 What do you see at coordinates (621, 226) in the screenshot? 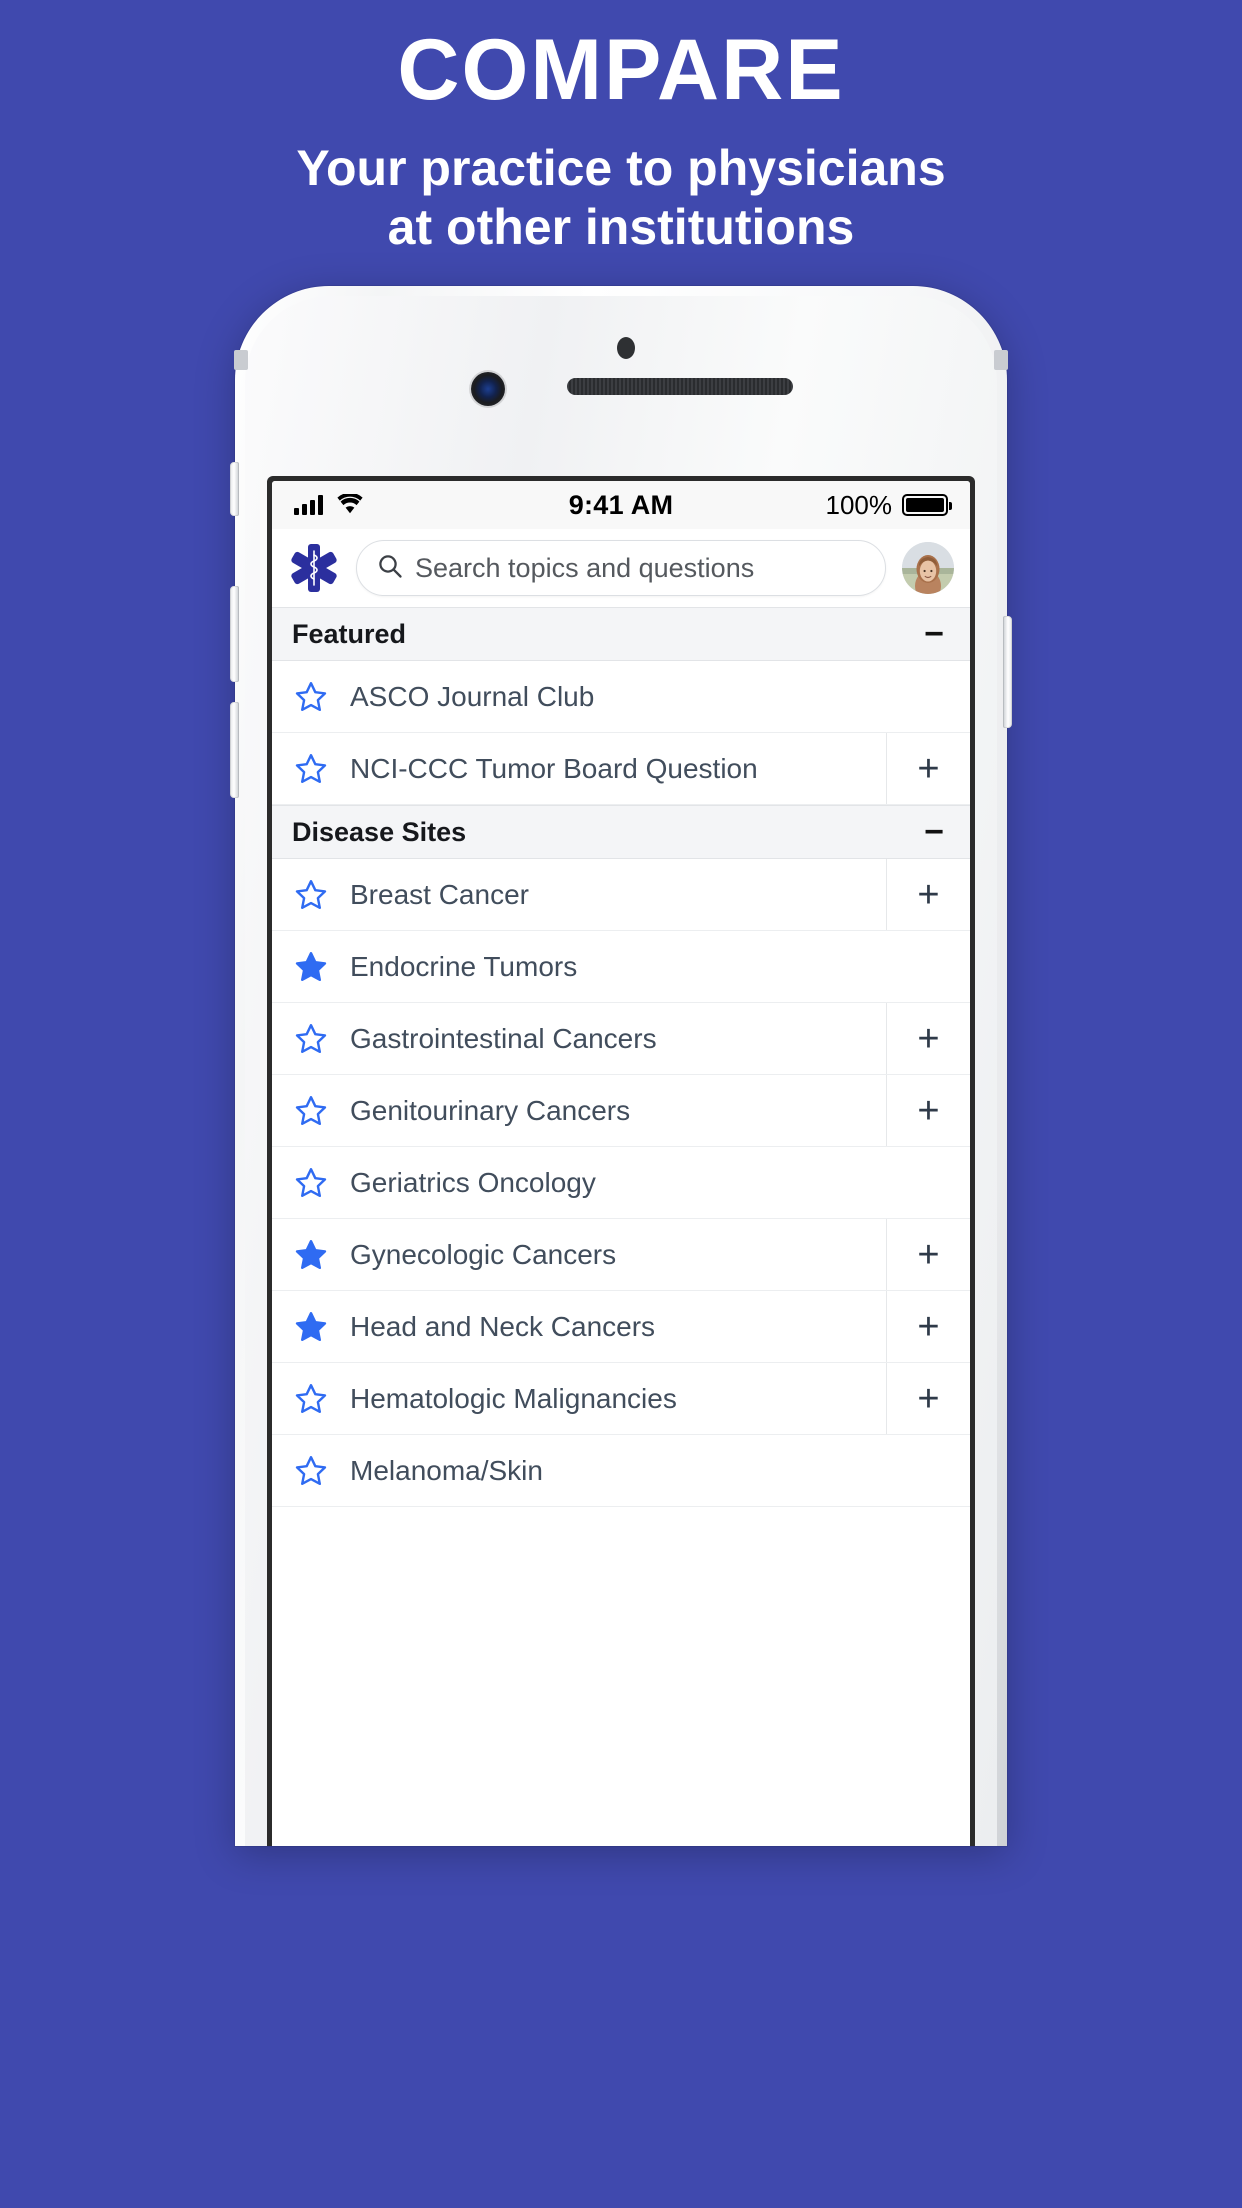
I see `promo-subtitle-line-2: at other institutions` at bounding box center [621, 226].